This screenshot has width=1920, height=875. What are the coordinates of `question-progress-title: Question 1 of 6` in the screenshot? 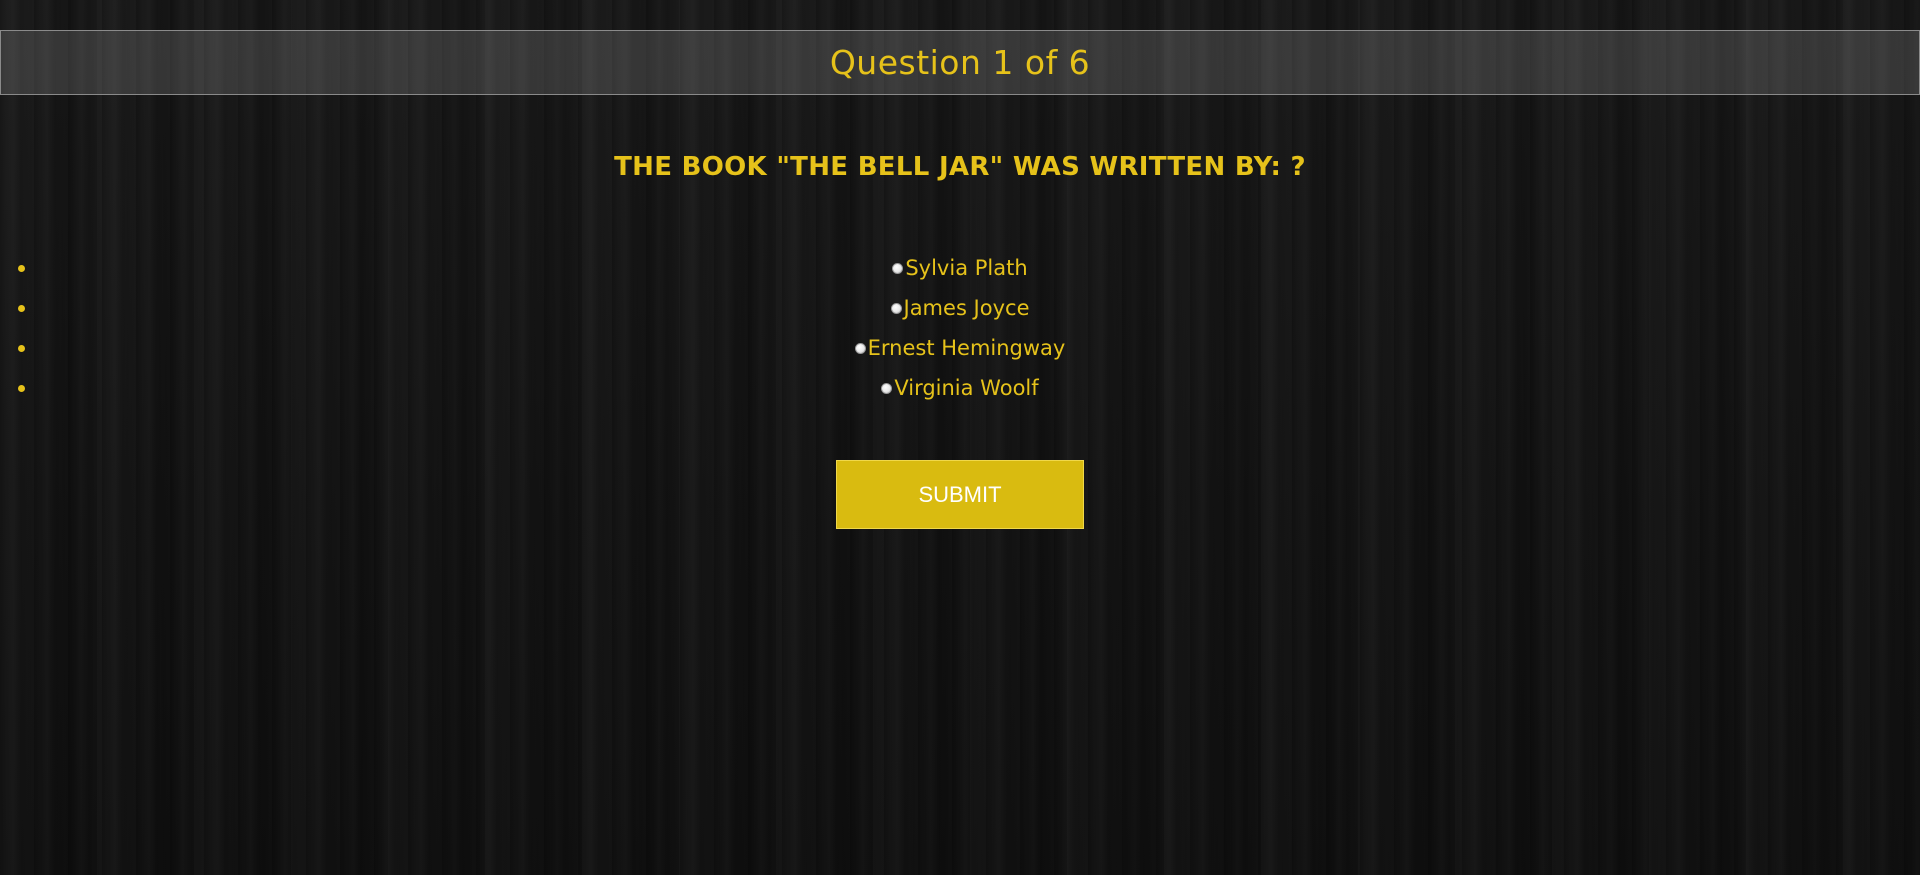 It's located at (960, 62).